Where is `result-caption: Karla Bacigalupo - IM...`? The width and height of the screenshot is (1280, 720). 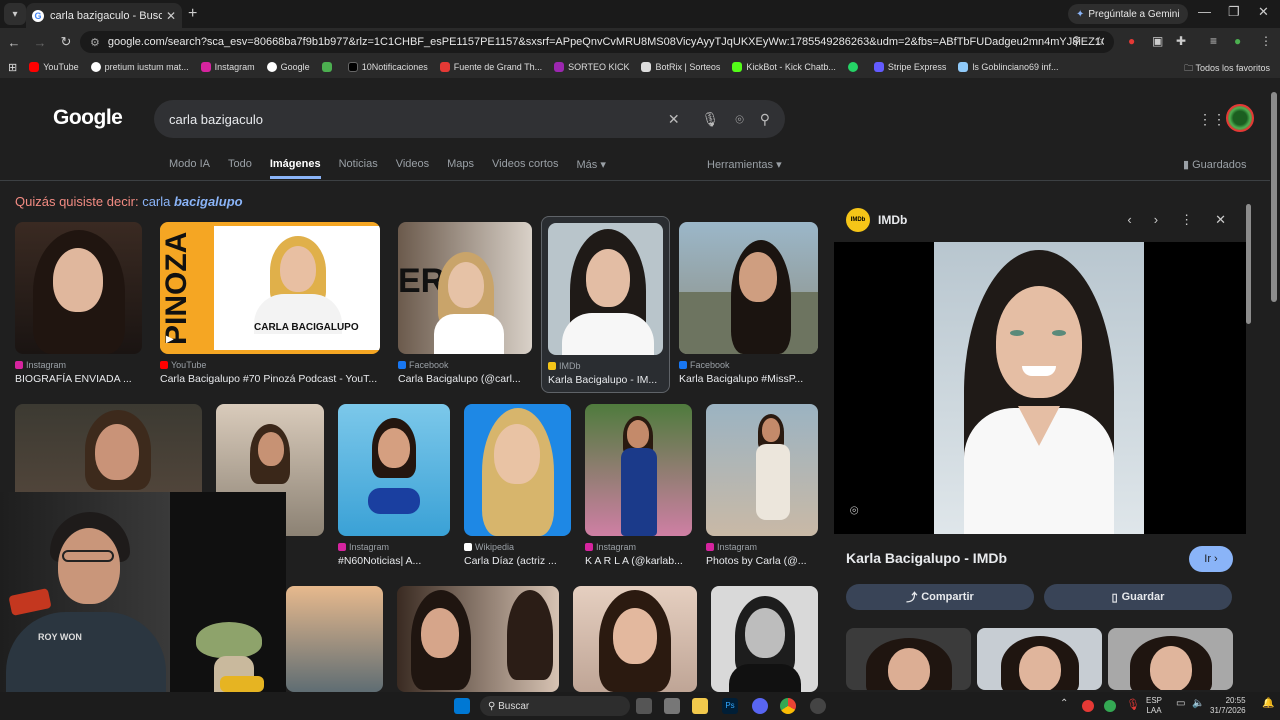
result-caption: Karla Bacigalupo - IM... is located at coordinates (605, 380).